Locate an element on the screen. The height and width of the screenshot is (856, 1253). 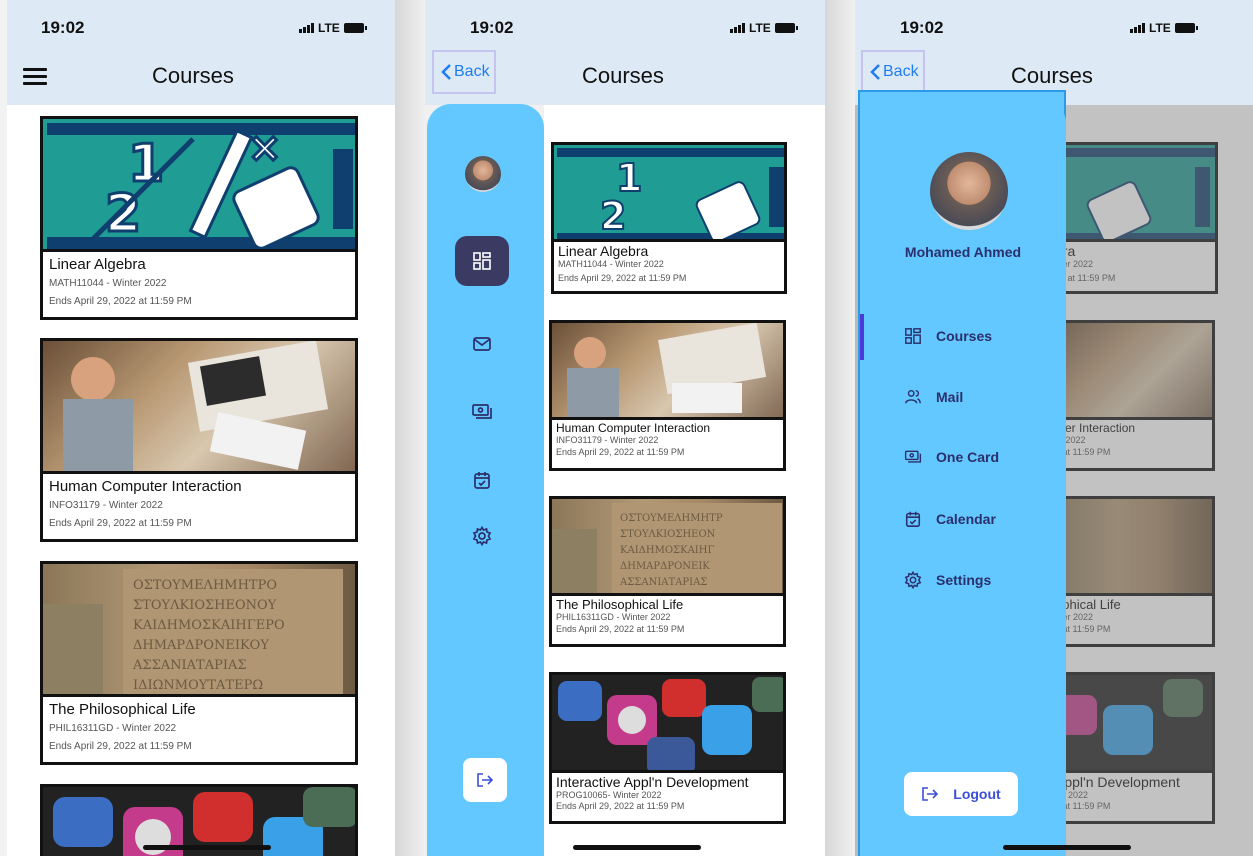
signal-icon is located at coordinates (737, 28).